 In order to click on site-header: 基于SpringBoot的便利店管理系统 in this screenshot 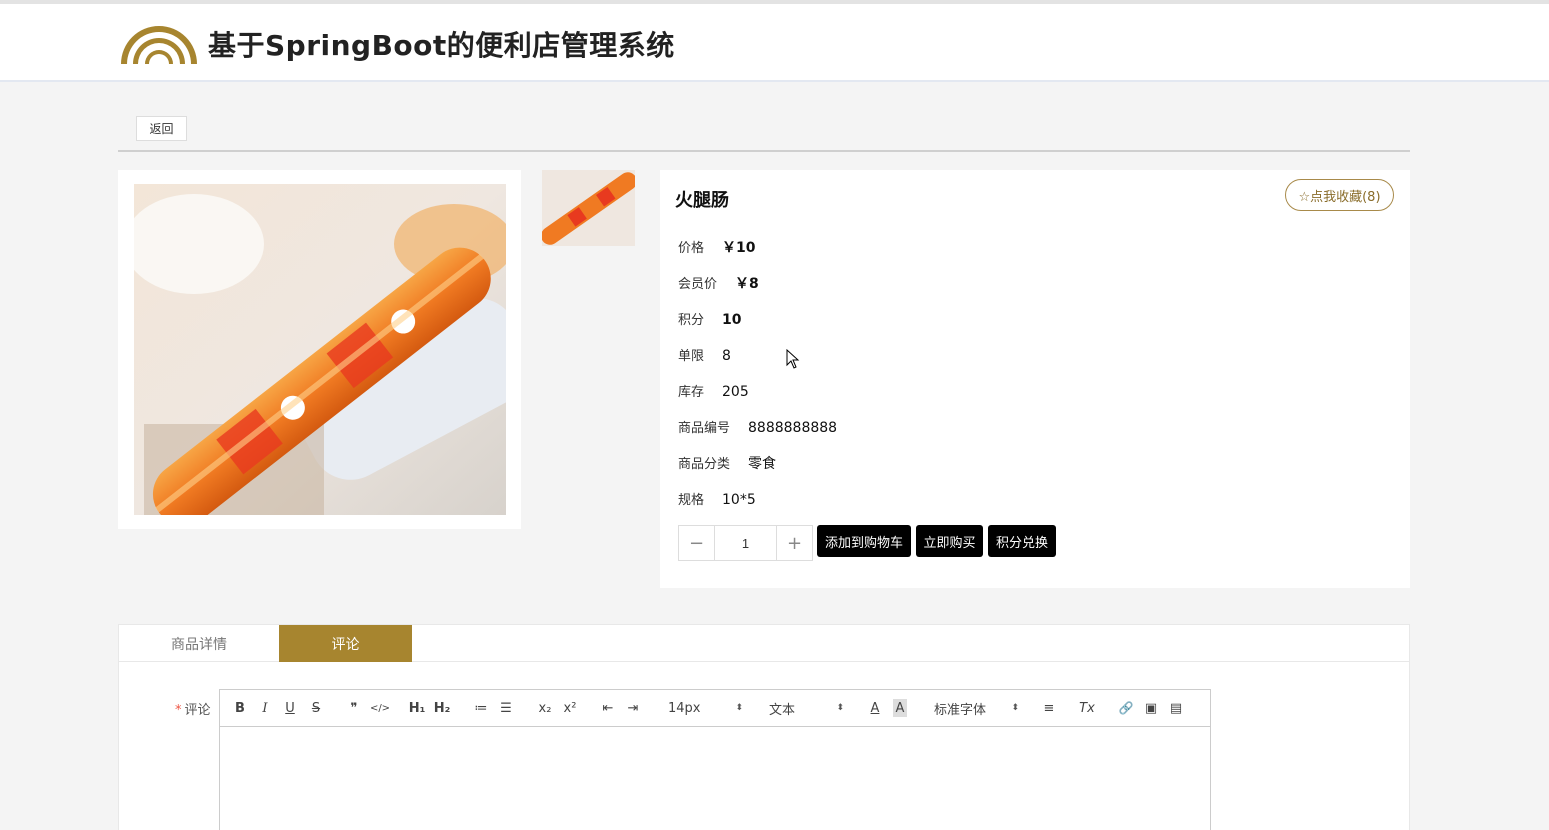, I will do `click(774, 43)`.